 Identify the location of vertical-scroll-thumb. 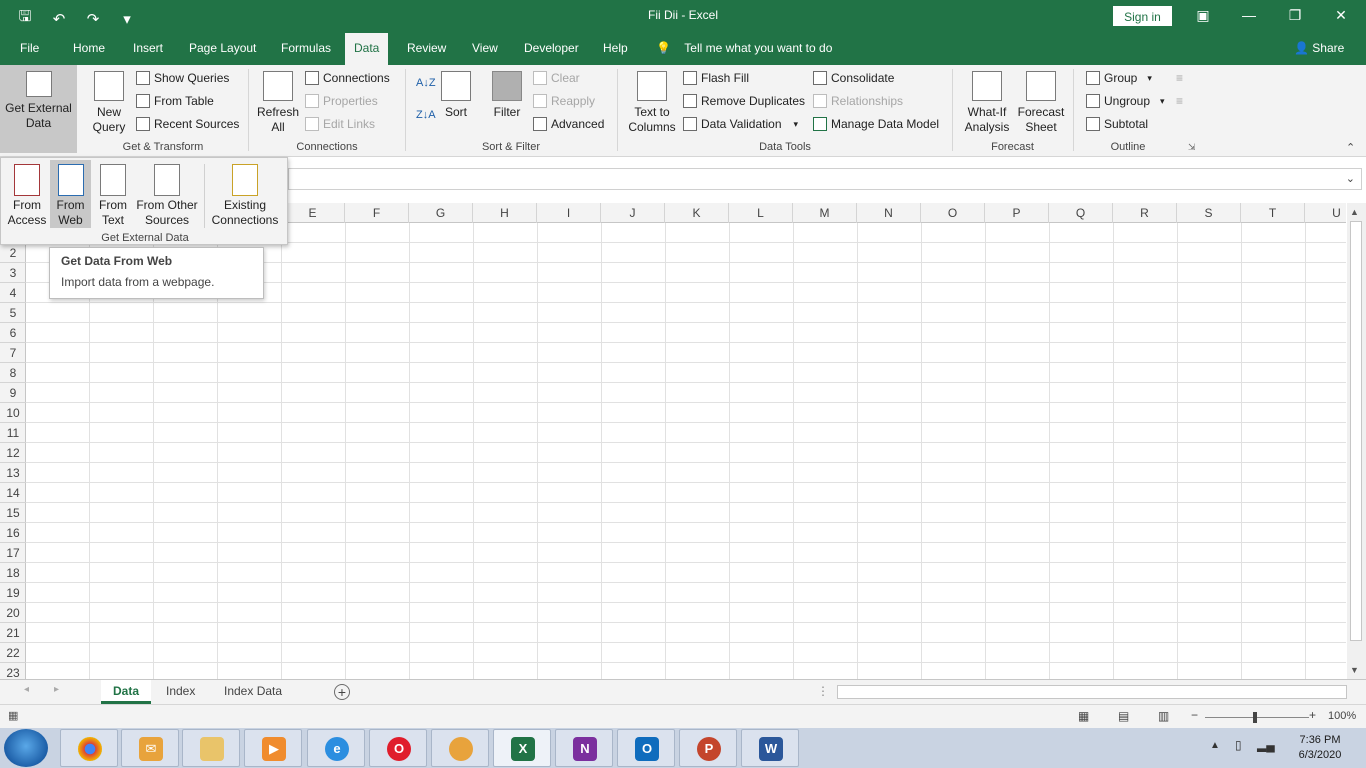
(1356, 431).